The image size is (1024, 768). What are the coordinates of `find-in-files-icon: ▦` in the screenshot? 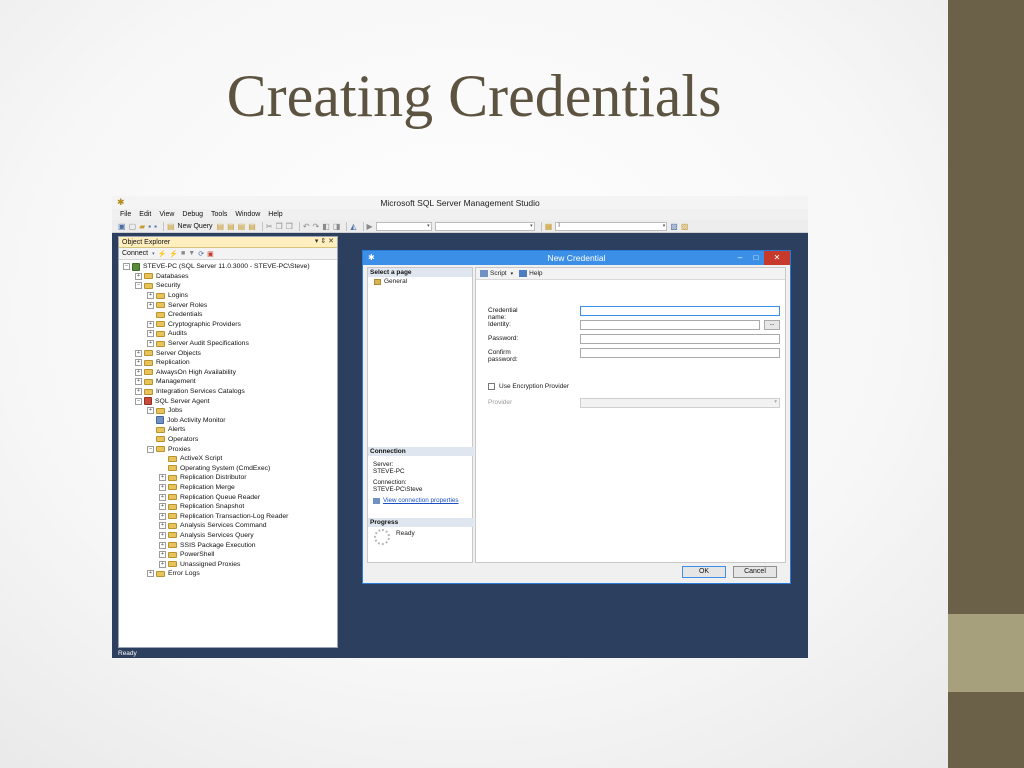 It's located at (549, 226).